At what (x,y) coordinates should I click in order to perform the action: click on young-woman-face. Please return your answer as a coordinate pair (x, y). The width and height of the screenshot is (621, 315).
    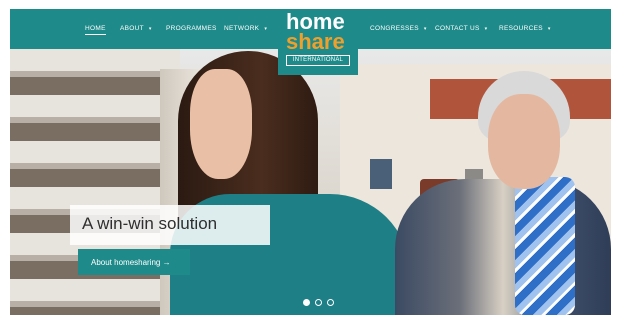
    Looking at the image, I should click on (221, 124).